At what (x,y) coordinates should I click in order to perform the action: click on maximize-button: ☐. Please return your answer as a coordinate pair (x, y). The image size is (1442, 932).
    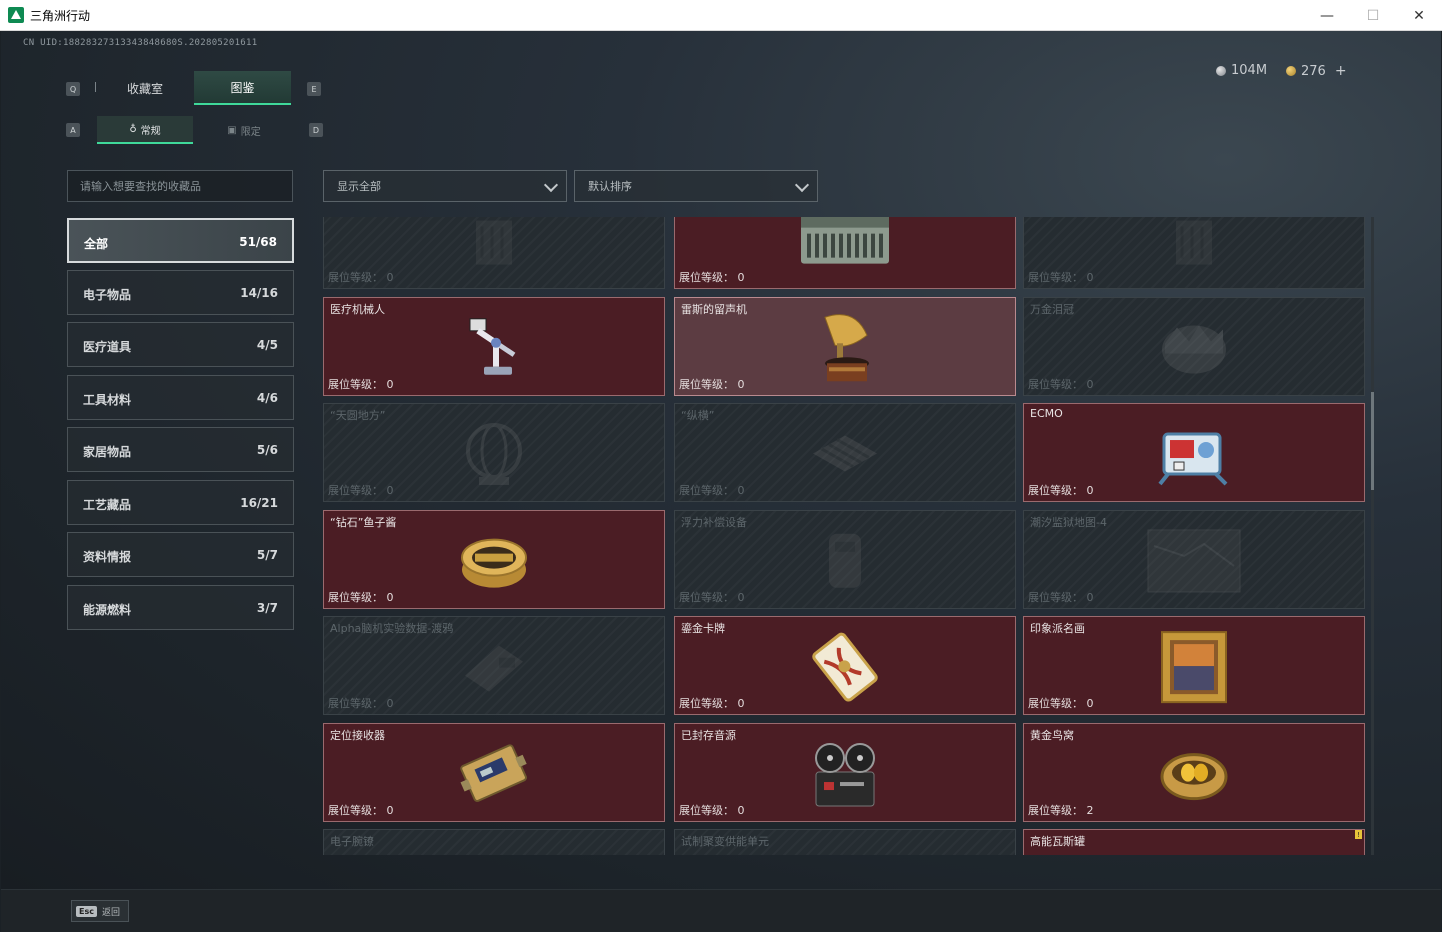
    Looking at the image, I should click on (1373, 15).